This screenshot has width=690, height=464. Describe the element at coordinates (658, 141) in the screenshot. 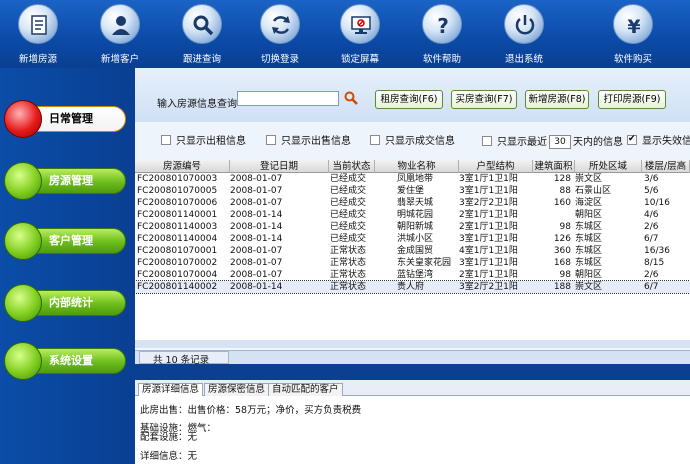

I see `show-lapsed-checkbox: 显示失效信` at that location.